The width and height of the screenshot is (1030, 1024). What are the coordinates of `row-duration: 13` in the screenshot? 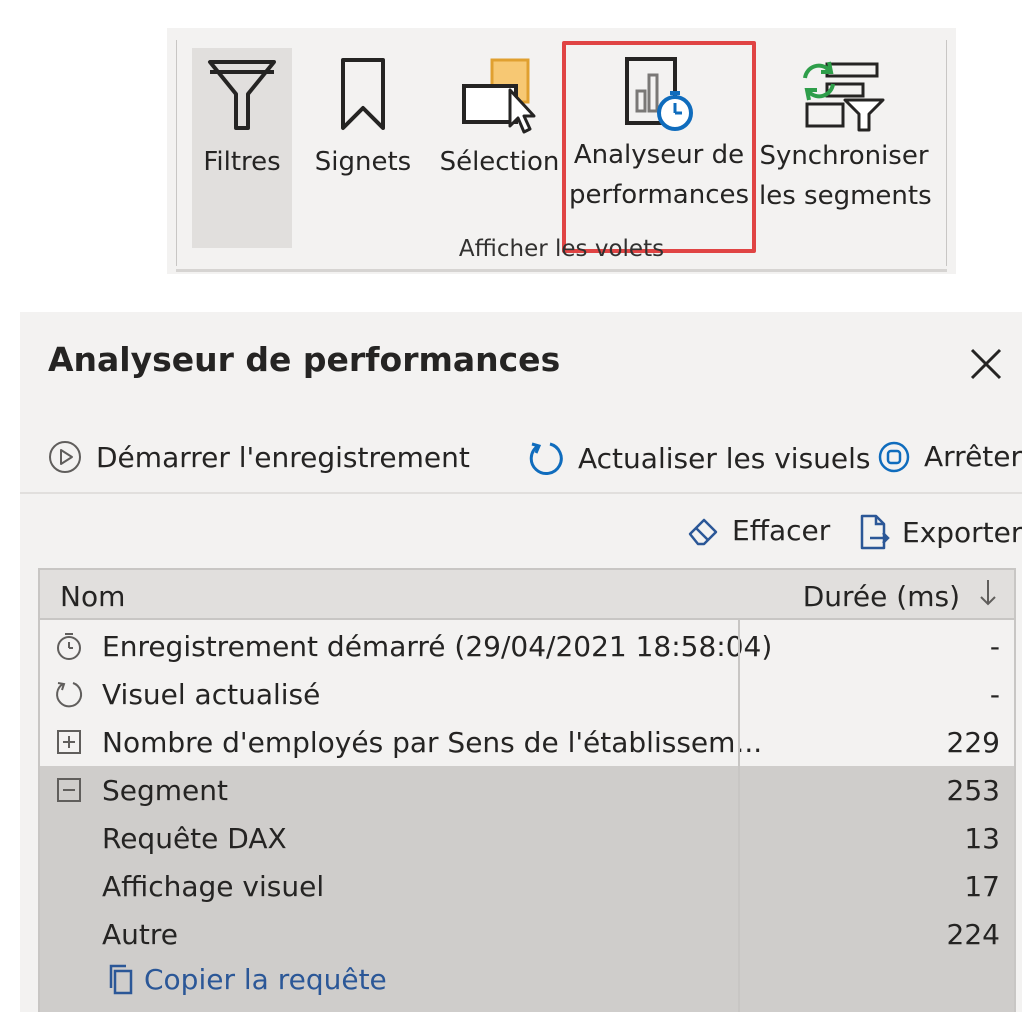 It's located at (982, 838).